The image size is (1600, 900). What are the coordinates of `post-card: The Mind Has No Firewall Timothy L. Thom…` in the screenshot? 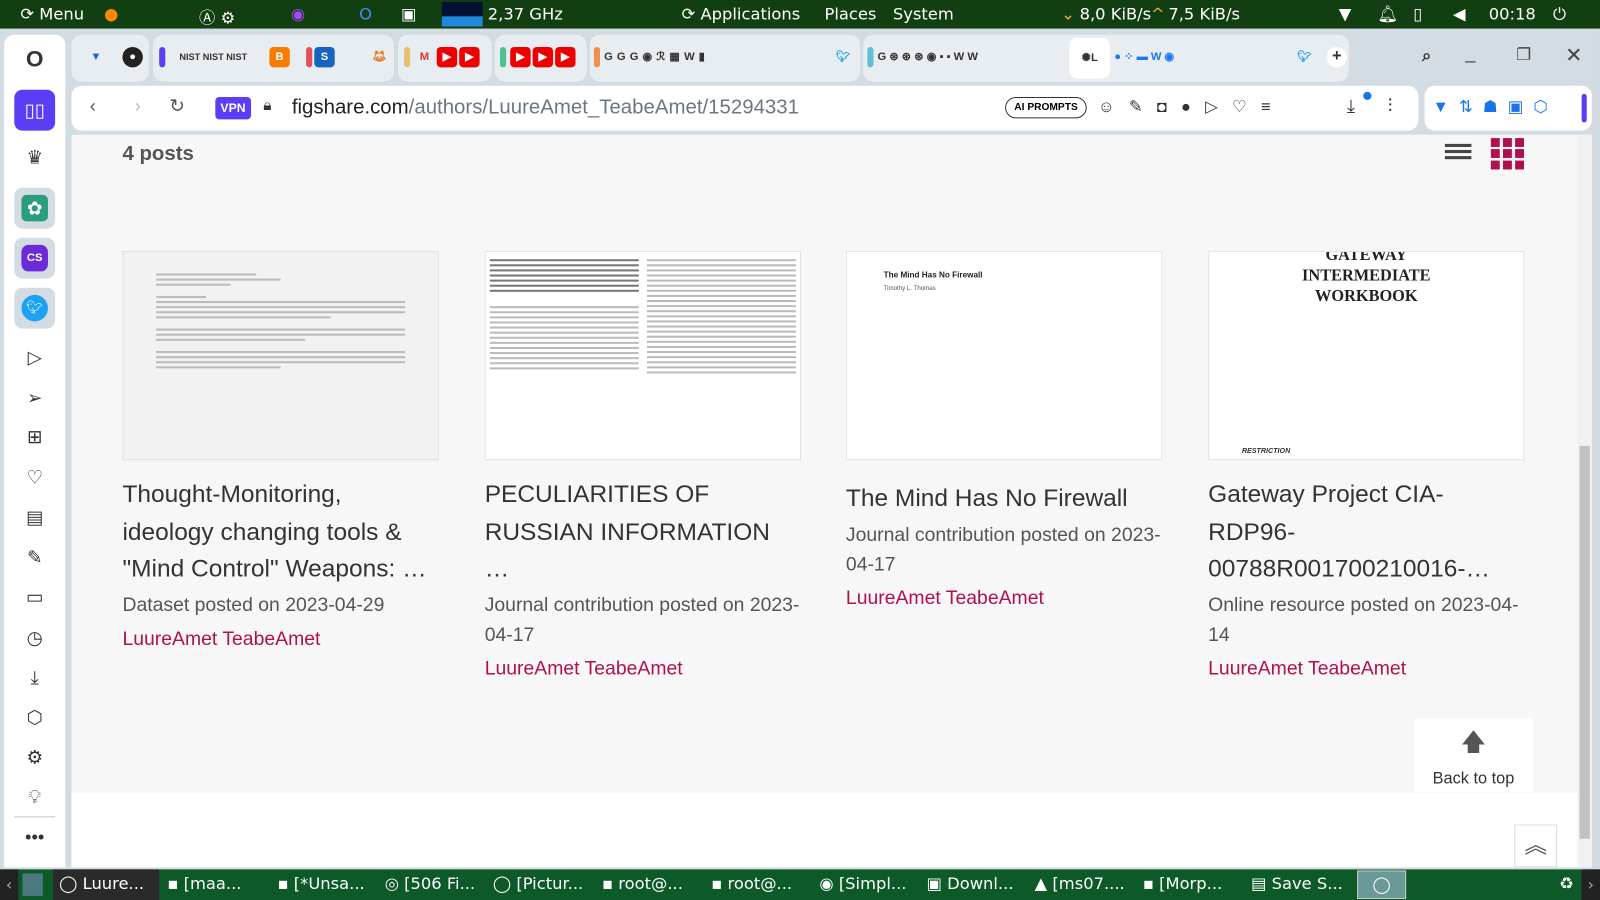 It's located at (1004, 430).